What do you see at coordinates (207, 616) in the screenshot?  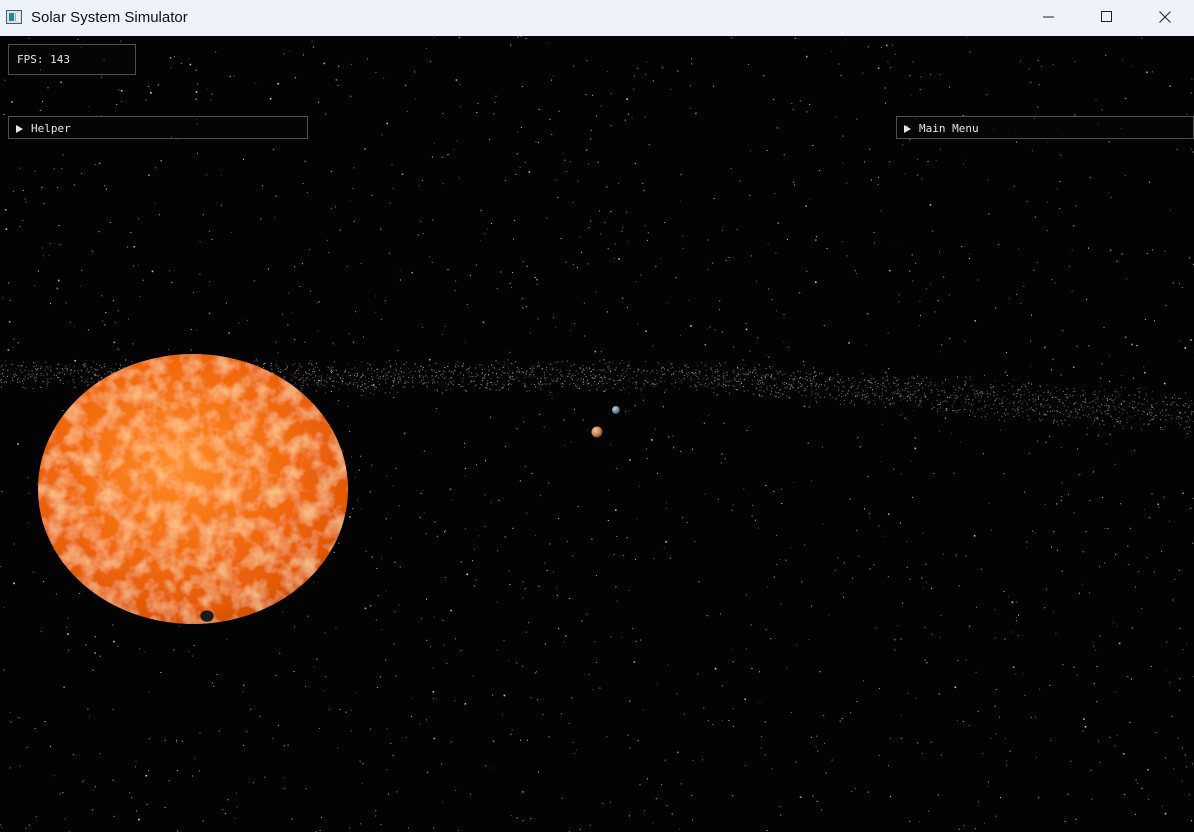 I see `dark-planet` at bounding box center [207, 616].